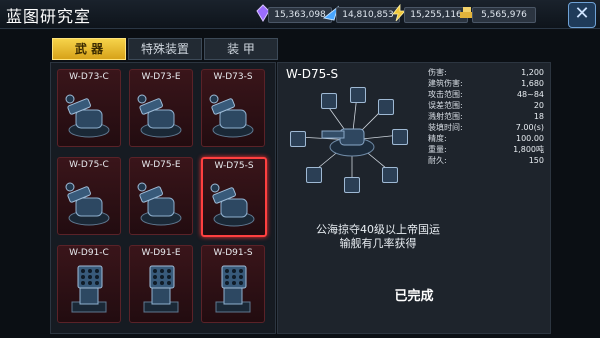  Describe the element at coordinates (437, 160) in the screenshot. I see `stat-label: 耐久:` at that location.